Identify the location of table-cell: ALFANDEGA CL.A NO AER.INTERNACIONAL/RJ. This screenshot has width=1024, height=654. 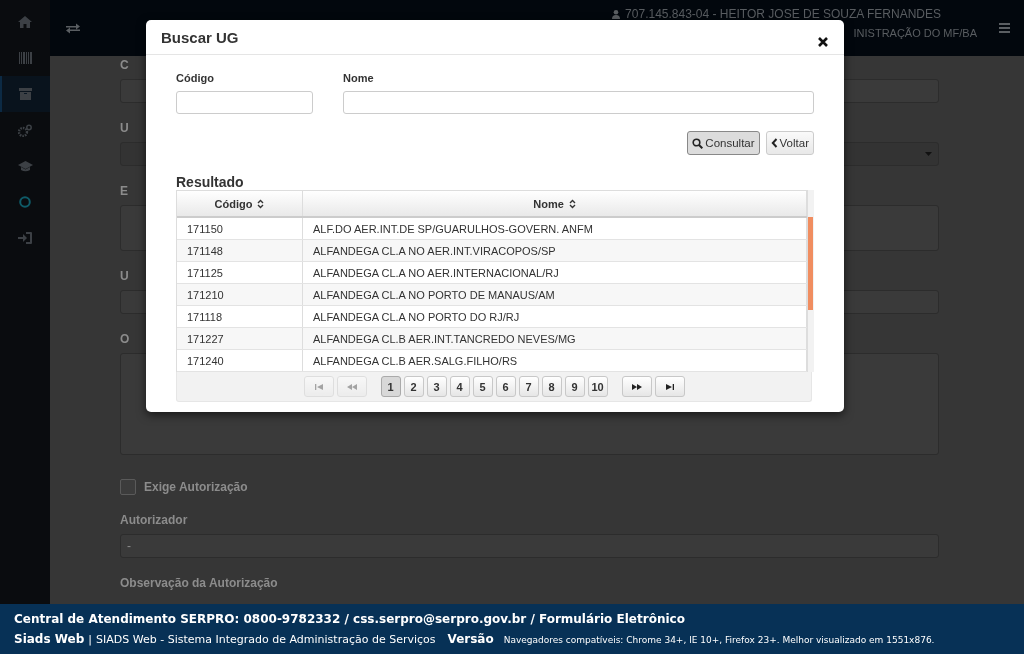
(555, 272).